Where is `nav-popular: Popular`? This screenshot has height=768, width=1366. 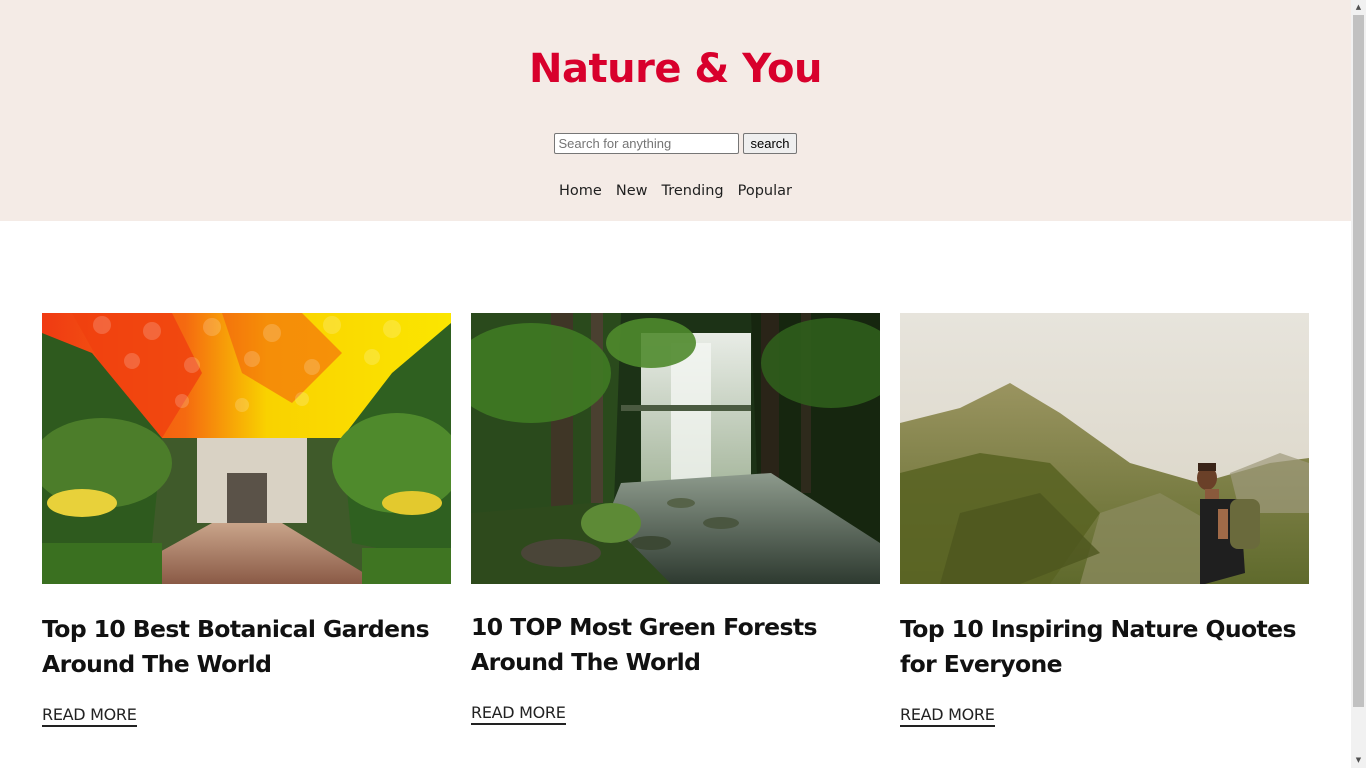
nav-popular: Popular is located at coordinates (765, 191).